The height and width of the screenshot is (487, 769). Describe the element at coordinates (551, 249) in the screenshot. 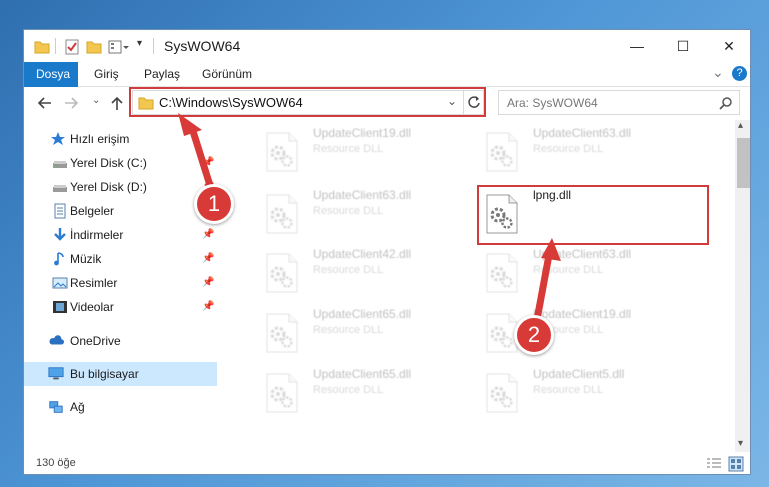

I see `arrow-2-head` at that location.